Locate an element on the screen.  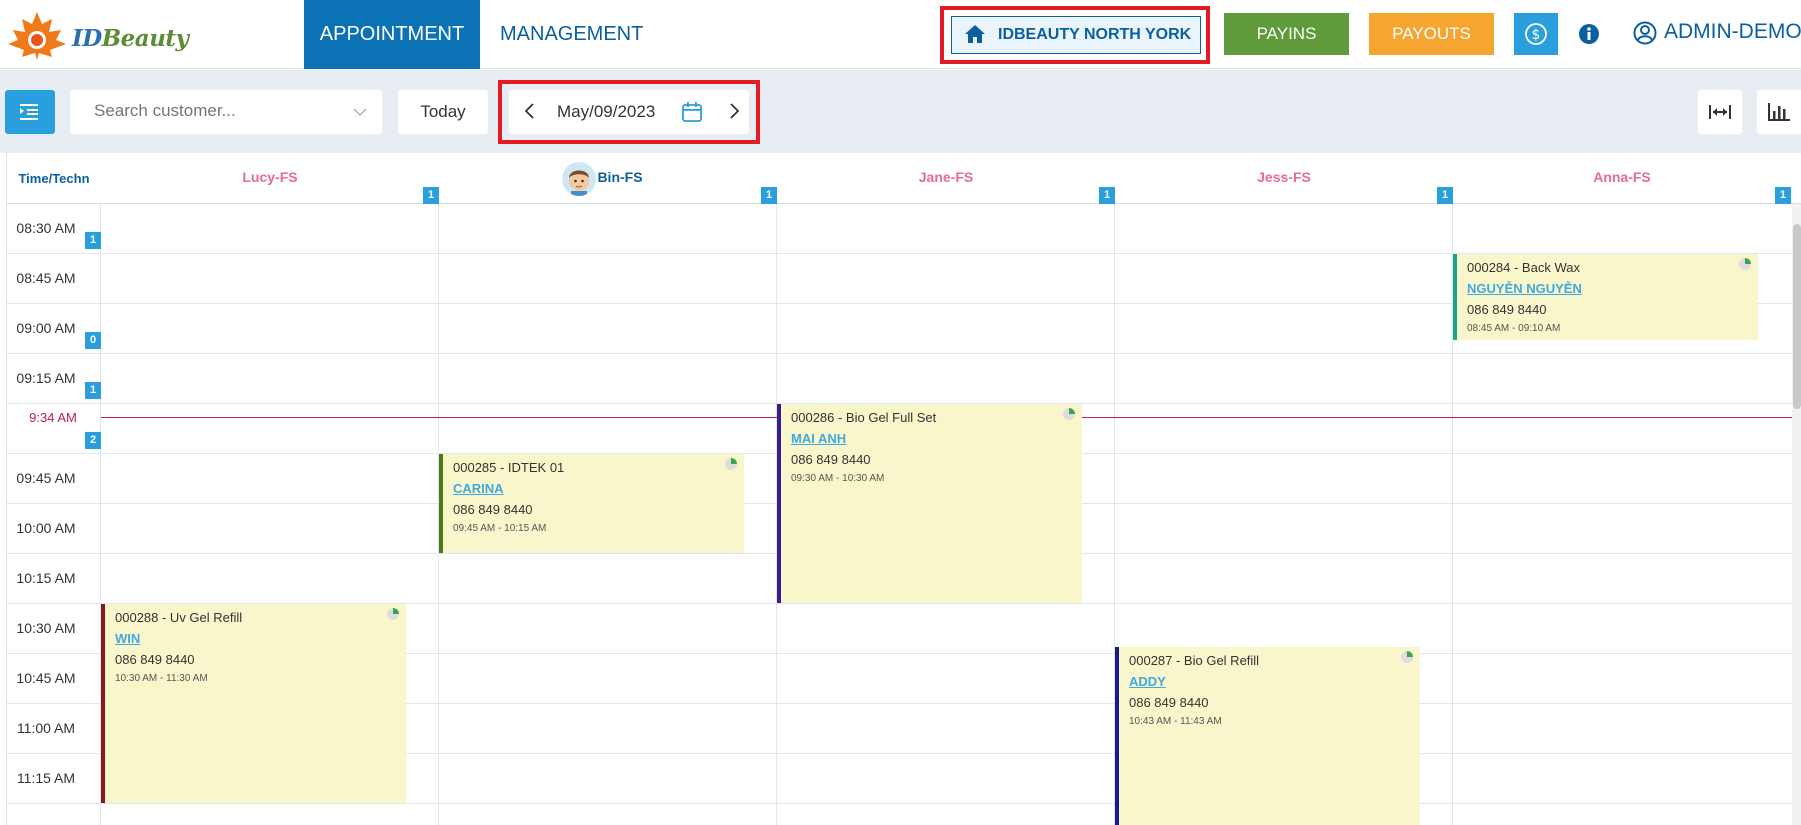
technician-name: Anna-FS is located at coordinates (1622, 177).